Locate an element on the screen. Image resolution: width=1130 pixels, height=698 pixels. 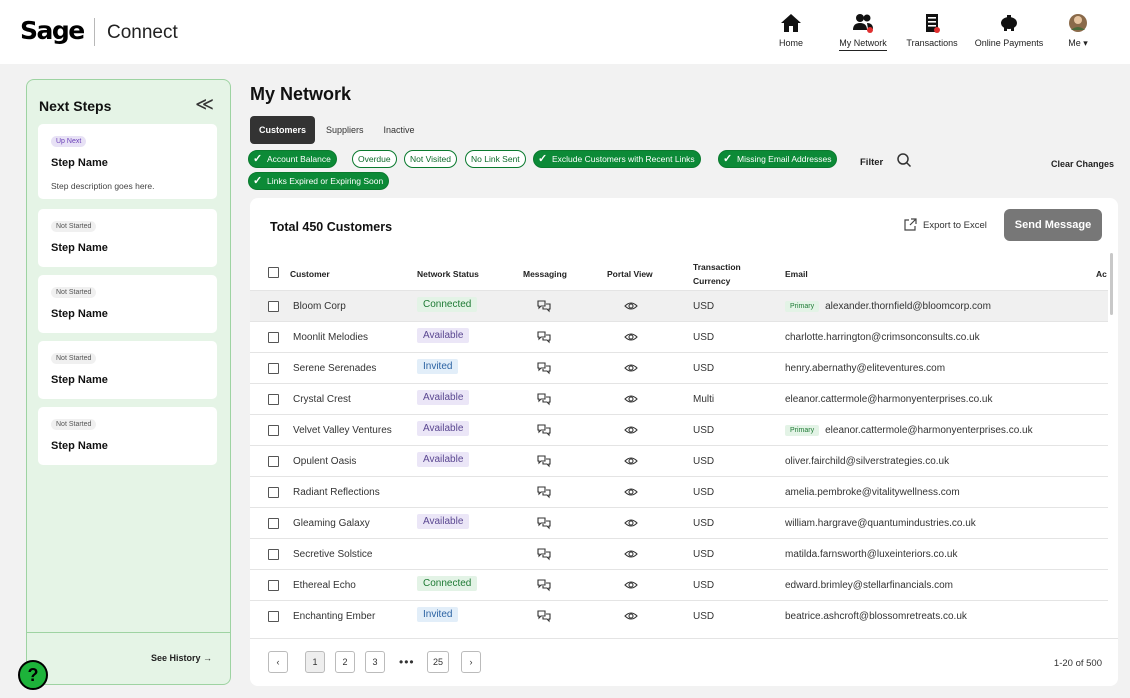
col-network-status: Network Status is located at coordinates (448, 274).